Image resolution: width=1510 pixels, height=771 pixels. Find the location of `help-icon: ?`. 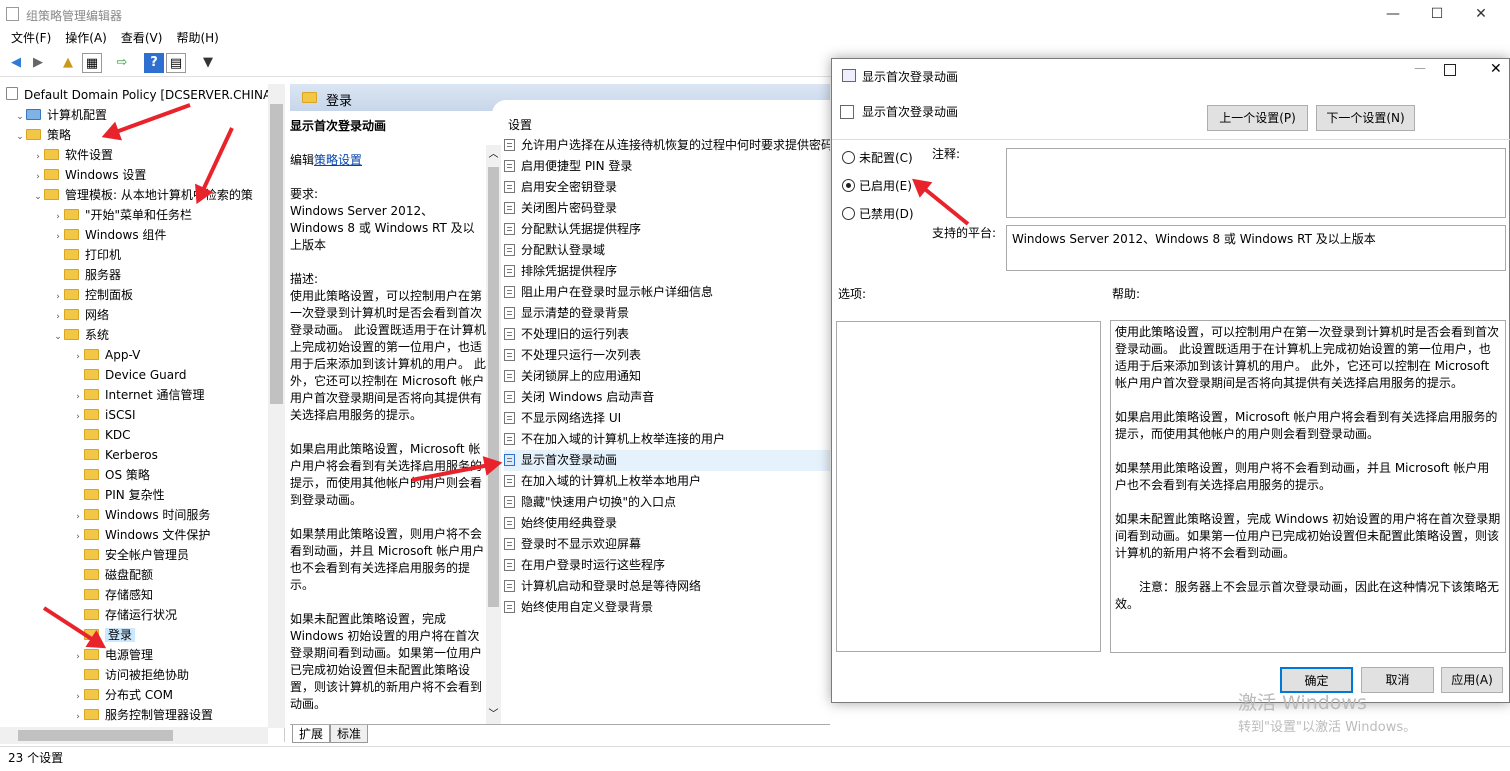

help-icon: ? is located at coordinates (154, 63).